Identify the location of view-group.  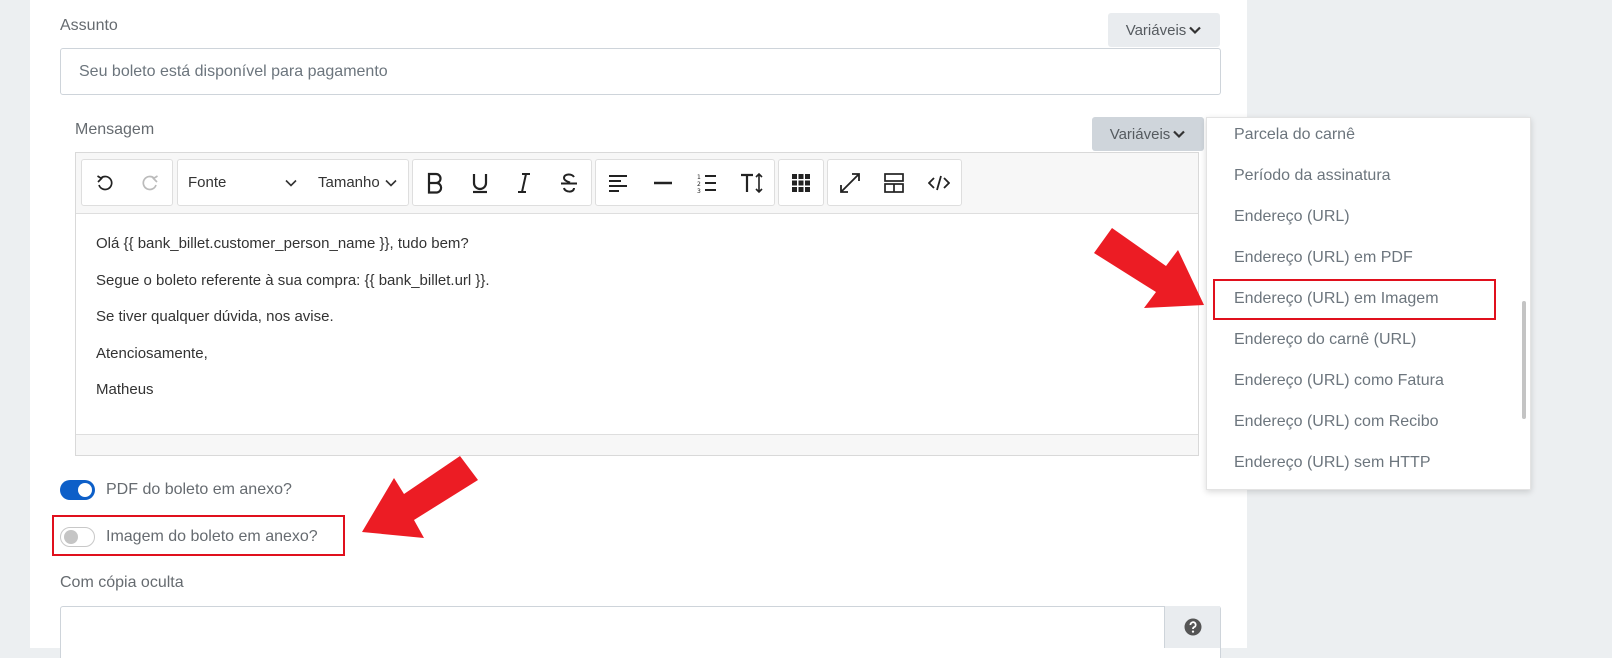
(894, 182).